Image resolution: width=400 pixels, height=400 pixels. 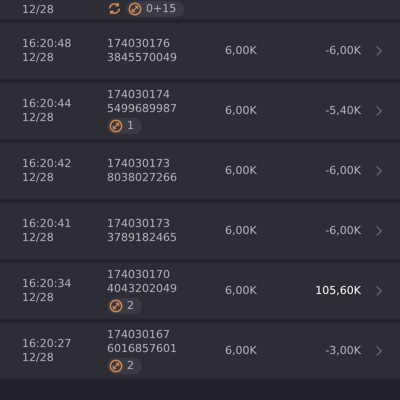 I want to click on time-text: 16:20:48, so click(x=47, y=44).